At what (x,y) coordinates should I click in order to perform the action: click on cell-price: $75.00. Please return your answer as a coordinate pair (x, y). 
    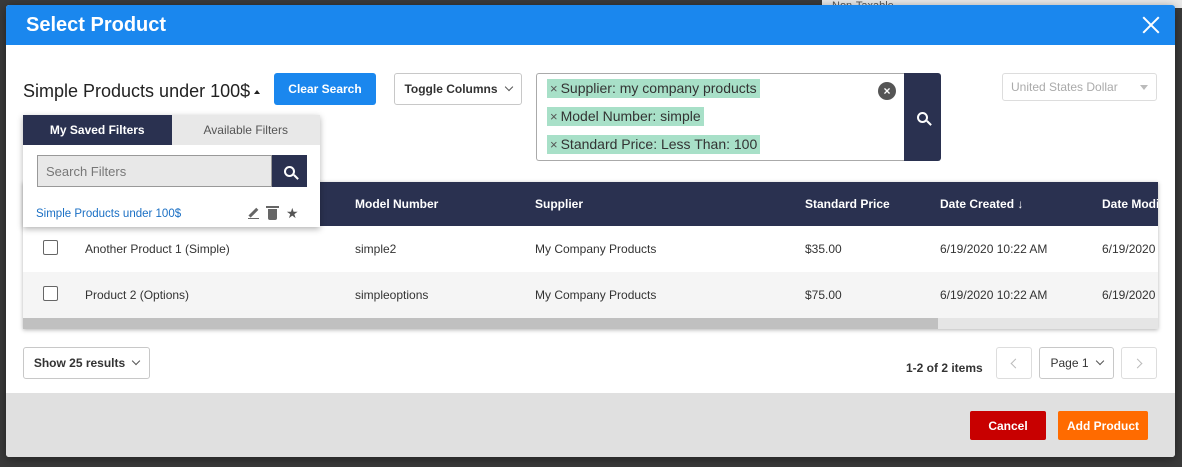
    Looking at the image, I should click on (823, 295).